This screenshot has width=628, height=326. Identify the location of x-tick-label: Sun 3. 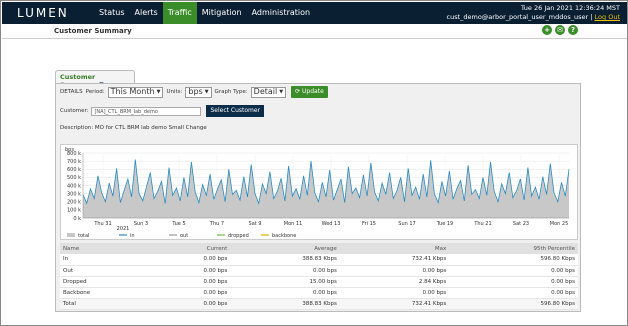
(141, 224).